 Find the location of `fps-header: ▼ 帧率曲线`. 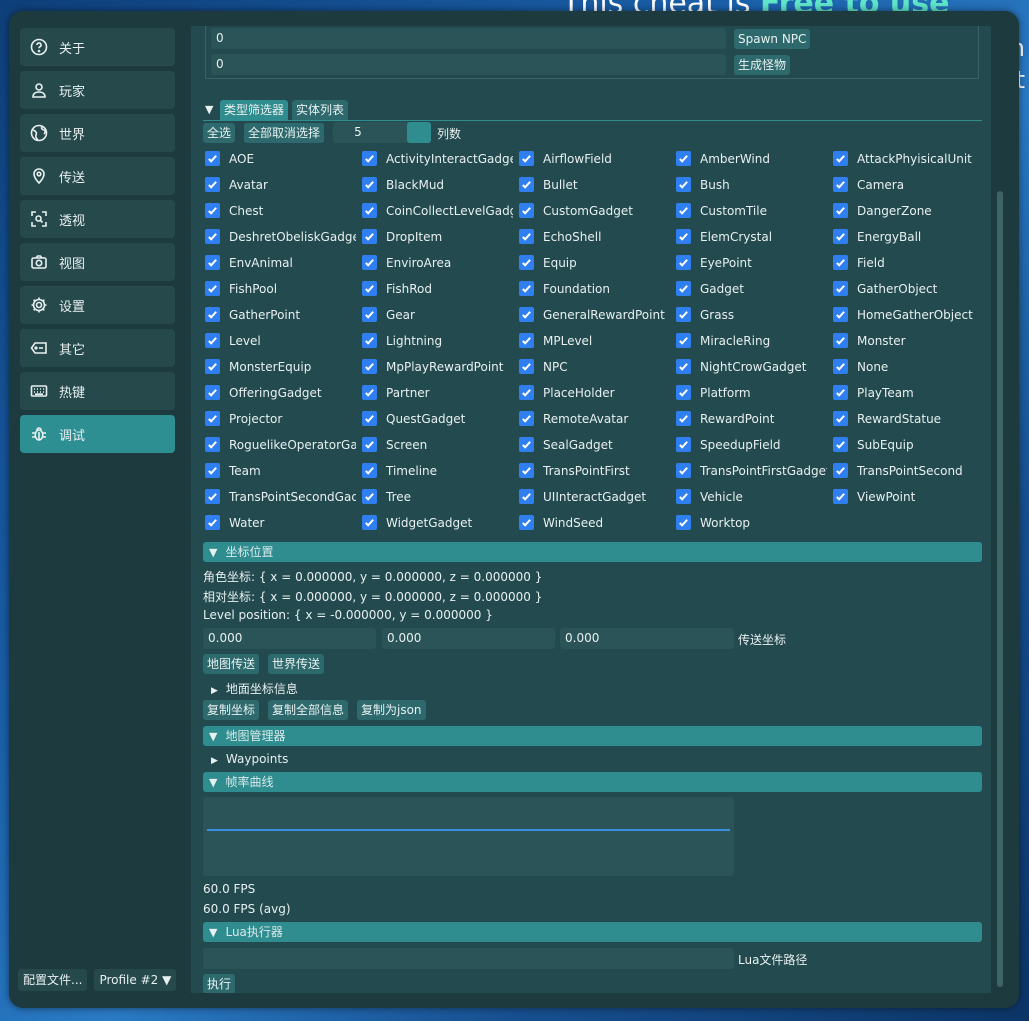

fps-header: ▼ 帧率曲线 is located at coordinates (592, 782).